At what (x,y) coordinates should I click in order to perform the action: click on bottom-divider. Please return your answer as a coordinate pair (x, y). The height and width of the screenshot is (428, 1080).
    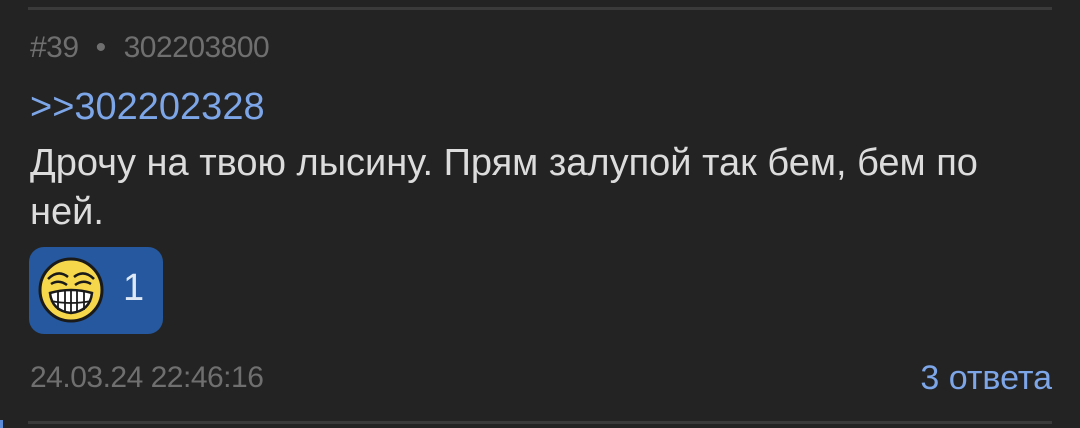
    Looking at the image, I should click on (540, 422).